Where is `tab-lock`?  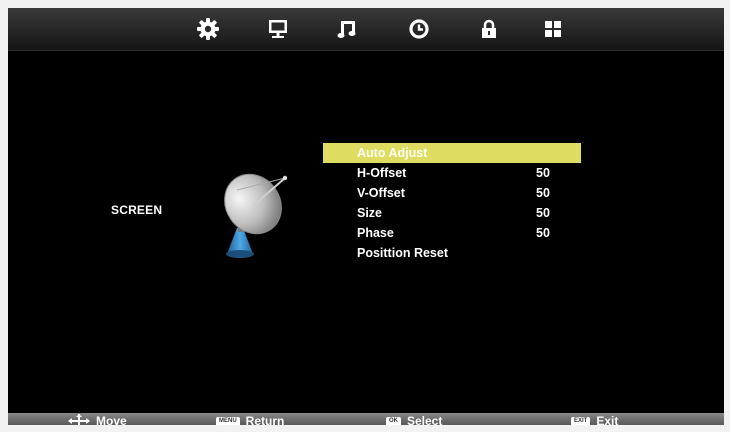 tab-lock is located at coordinates (489, 29).